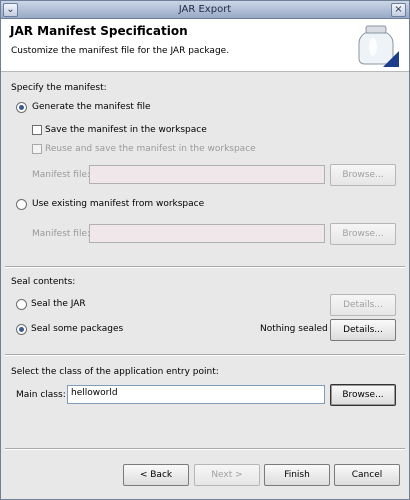 The width and height of the screenshot is (410, 500). Describe the element at coordinates (126, 130) in the screenshot. I see `save-manifest-label: Save the manifest in the workspace` at that location.